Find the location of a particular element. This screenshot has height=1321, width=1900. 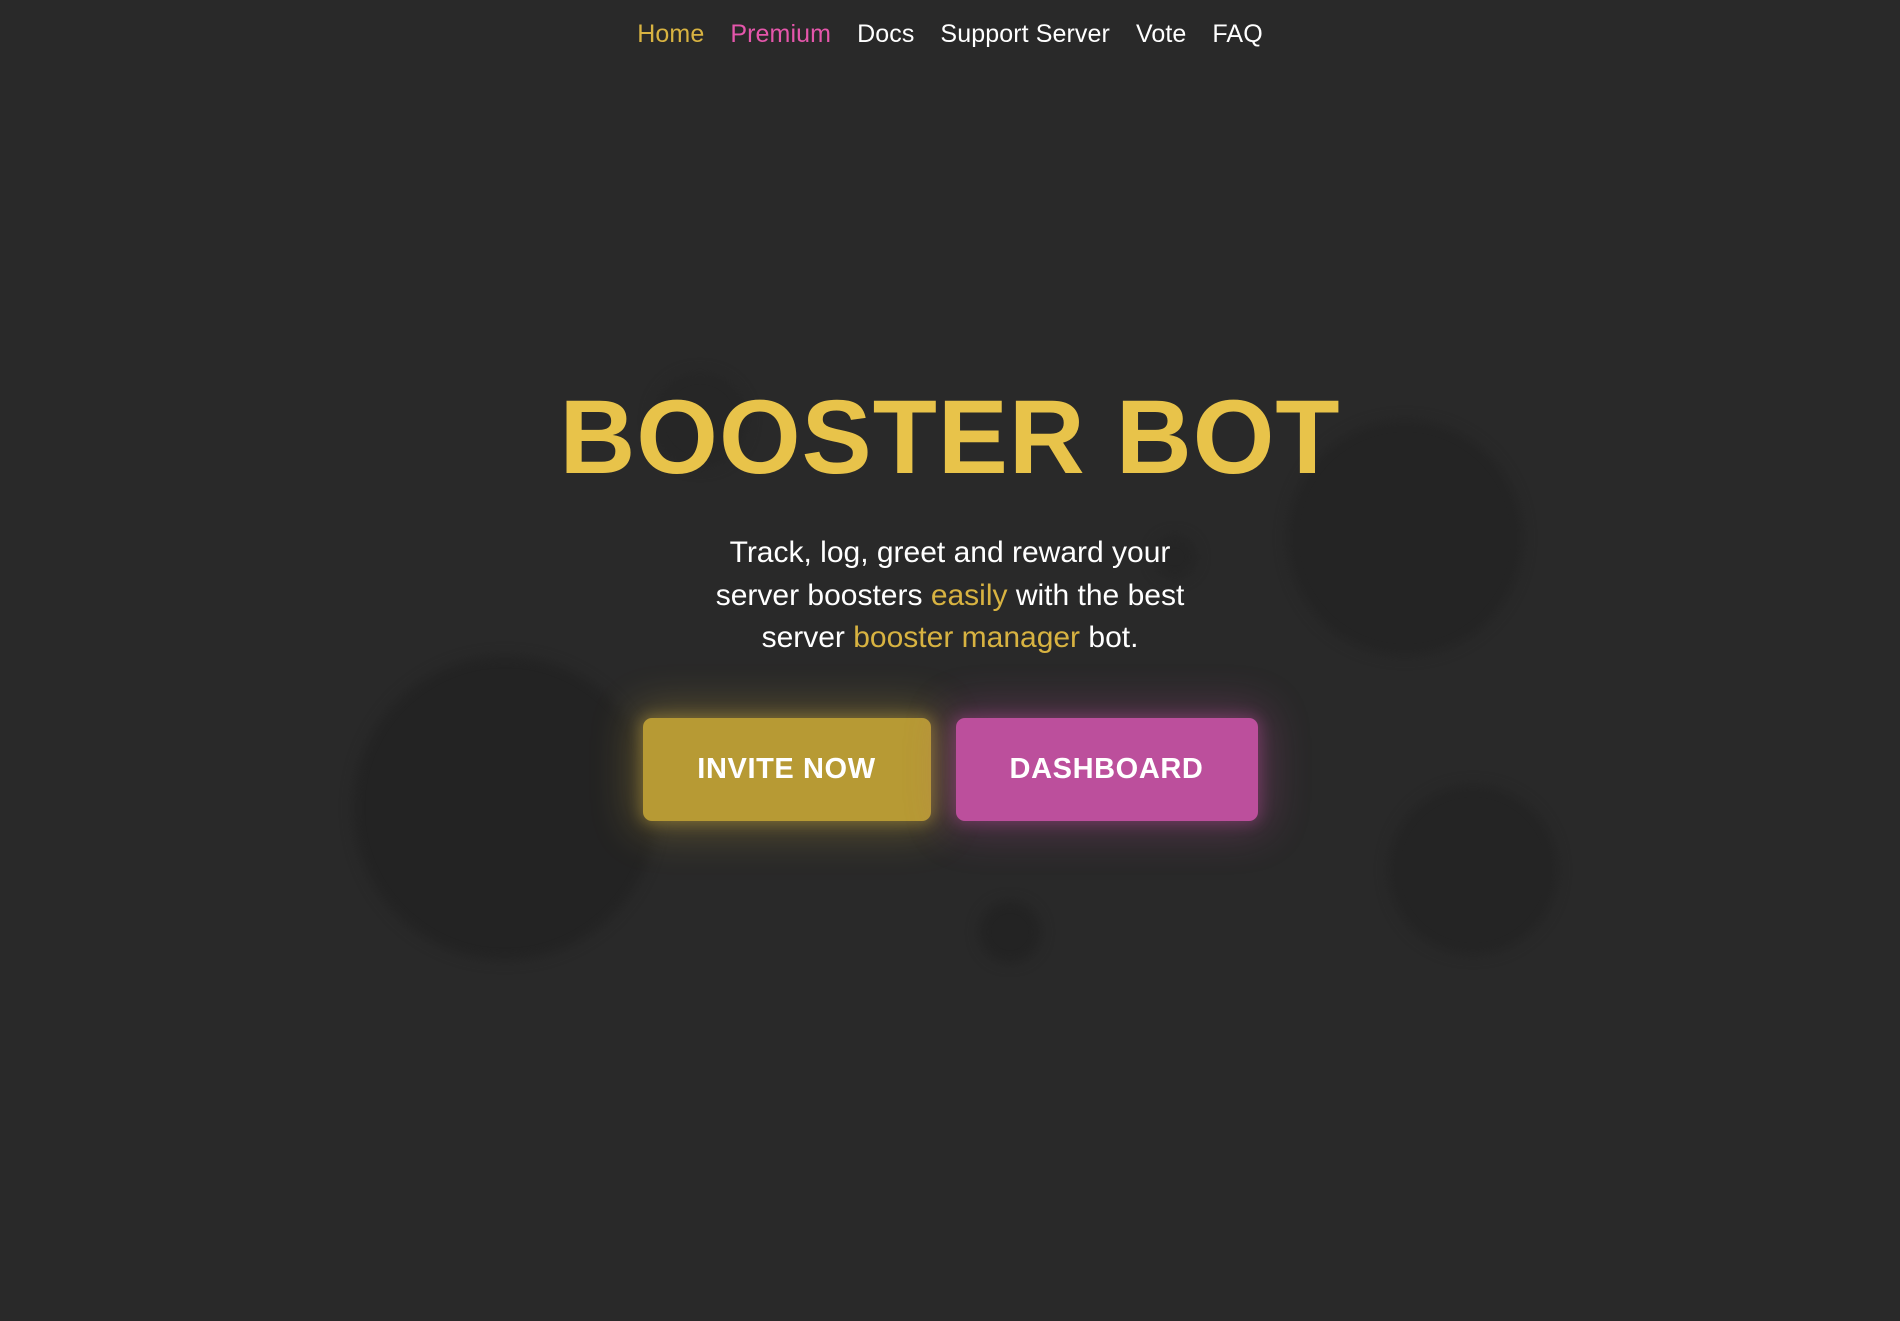

page-title: BOOSTER BOT is located at coordinates (950, 437).